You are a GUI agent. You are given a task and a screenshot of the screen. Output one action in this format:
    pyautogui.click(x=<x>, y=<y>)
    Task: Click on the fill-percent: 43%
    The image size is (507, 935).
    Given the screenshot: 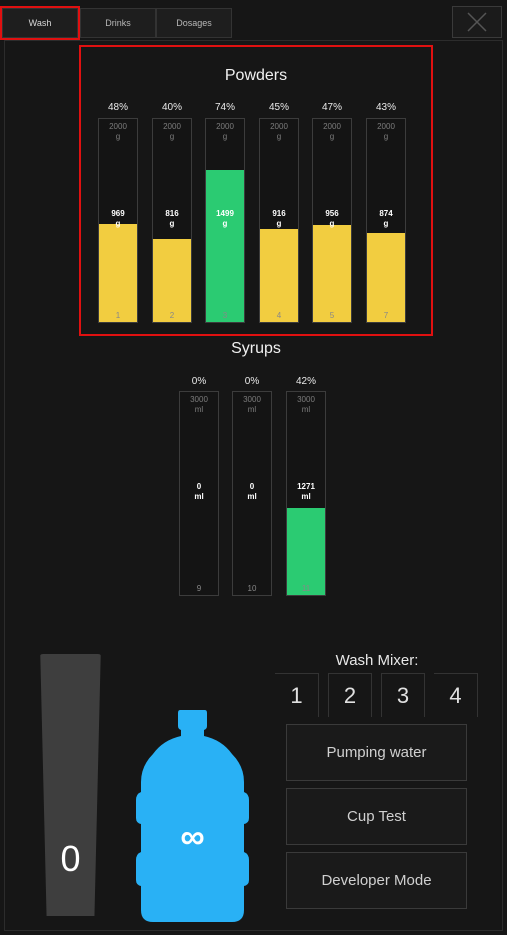 What is the action you would take?
    pyautogui.click(x=385, y=107)
    